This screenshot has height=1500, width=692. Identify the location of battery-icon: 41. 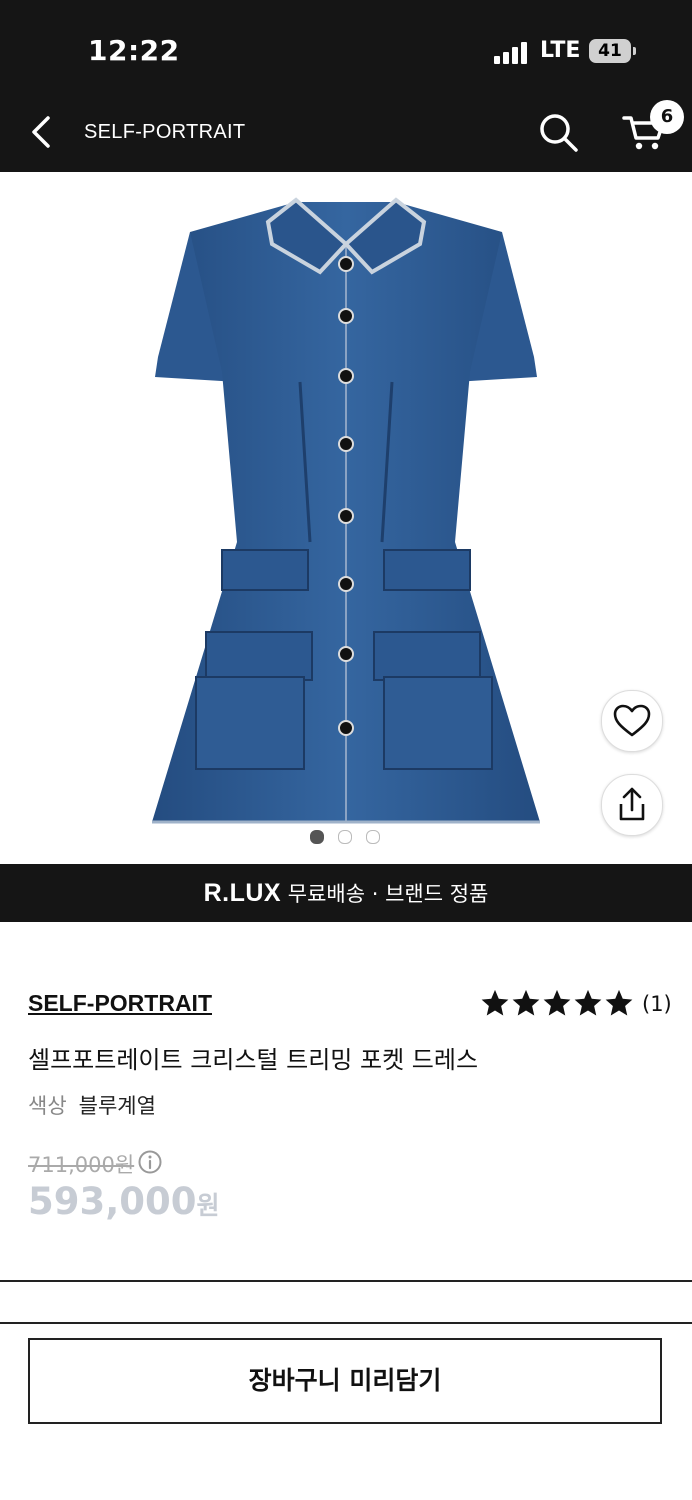
(612, 51).